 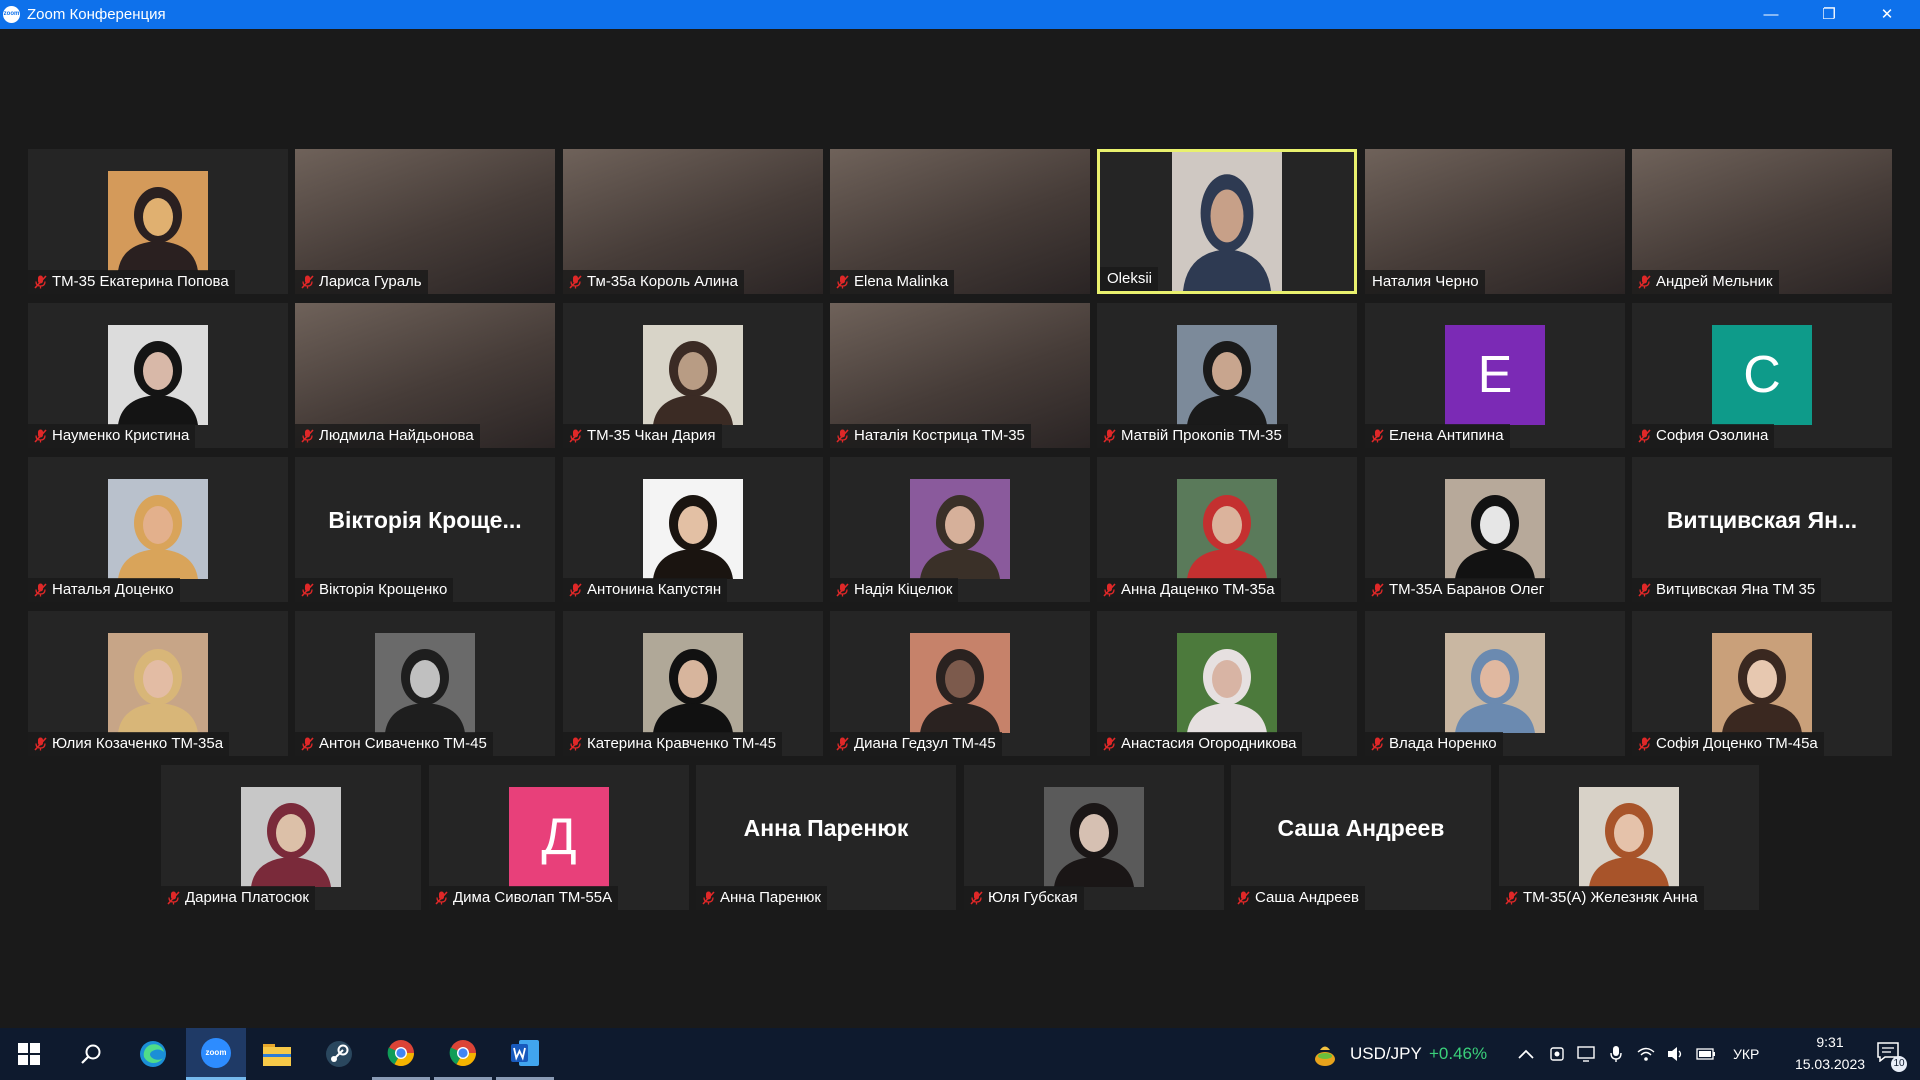 What do you see at coordinates (903, 589) in the screenshot?
I see `participant-name: Надія Кіцелюк` at bounding box center [903, 589].